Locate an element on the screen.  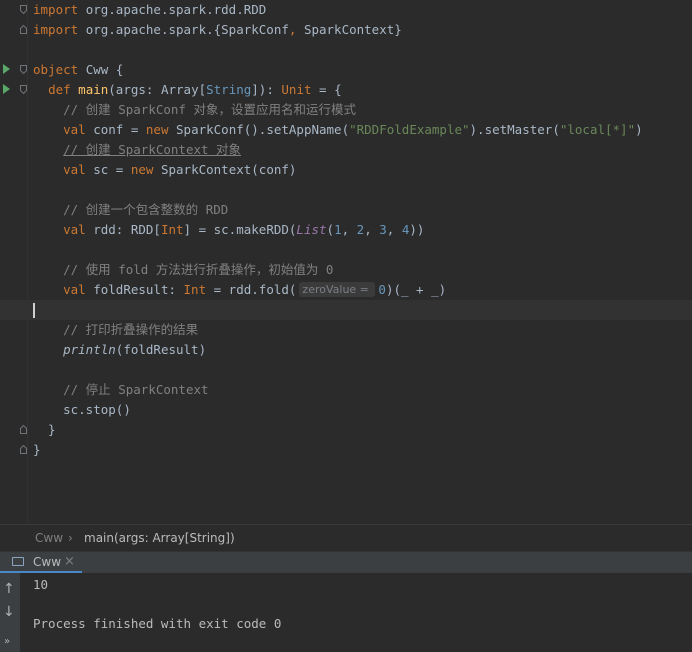
arrow-up-icon: ↑ is located at coordinates (9, 589).